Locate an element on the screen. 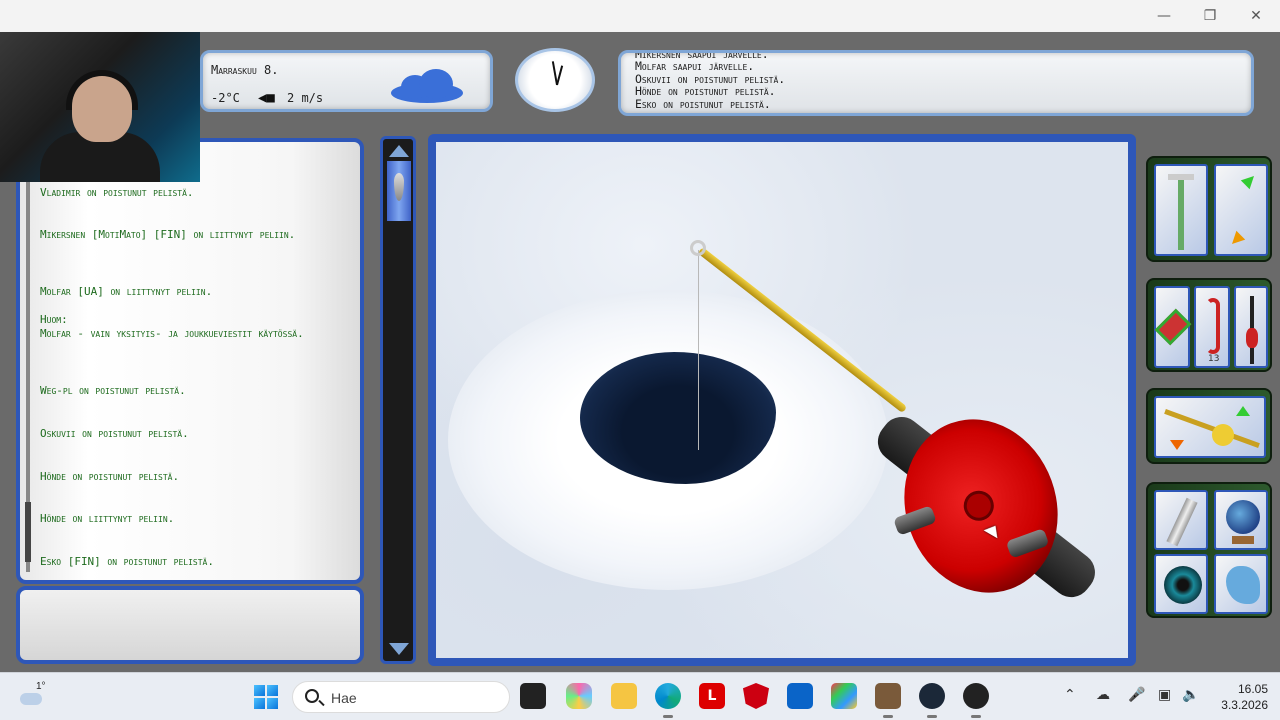  search-placeholder: Hae is located at coordinates (344, 698).